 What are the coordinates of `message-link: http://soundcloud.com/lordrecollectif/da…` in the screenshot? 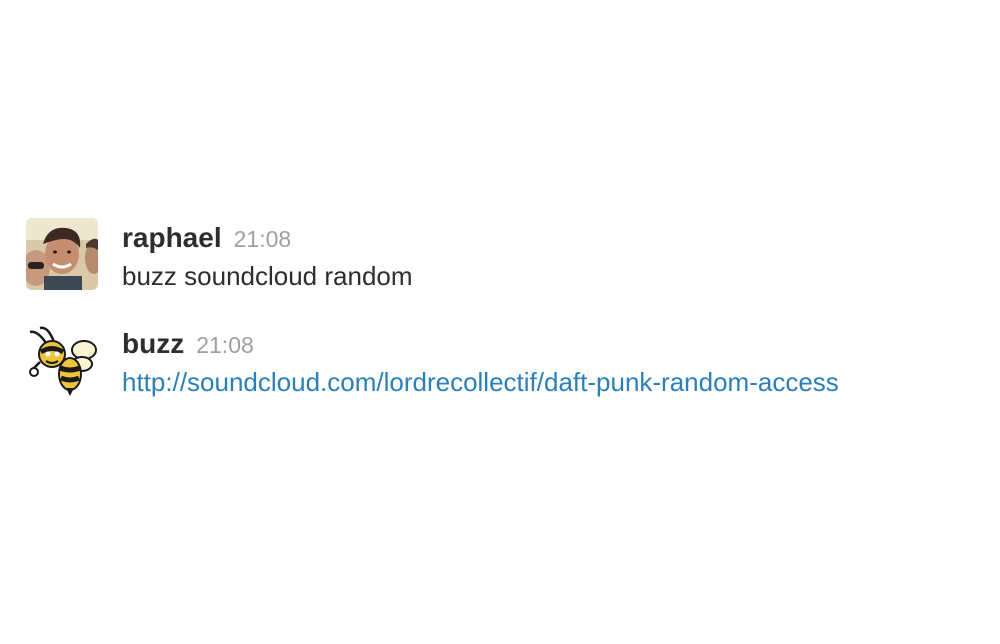 It's located at (480, 382).